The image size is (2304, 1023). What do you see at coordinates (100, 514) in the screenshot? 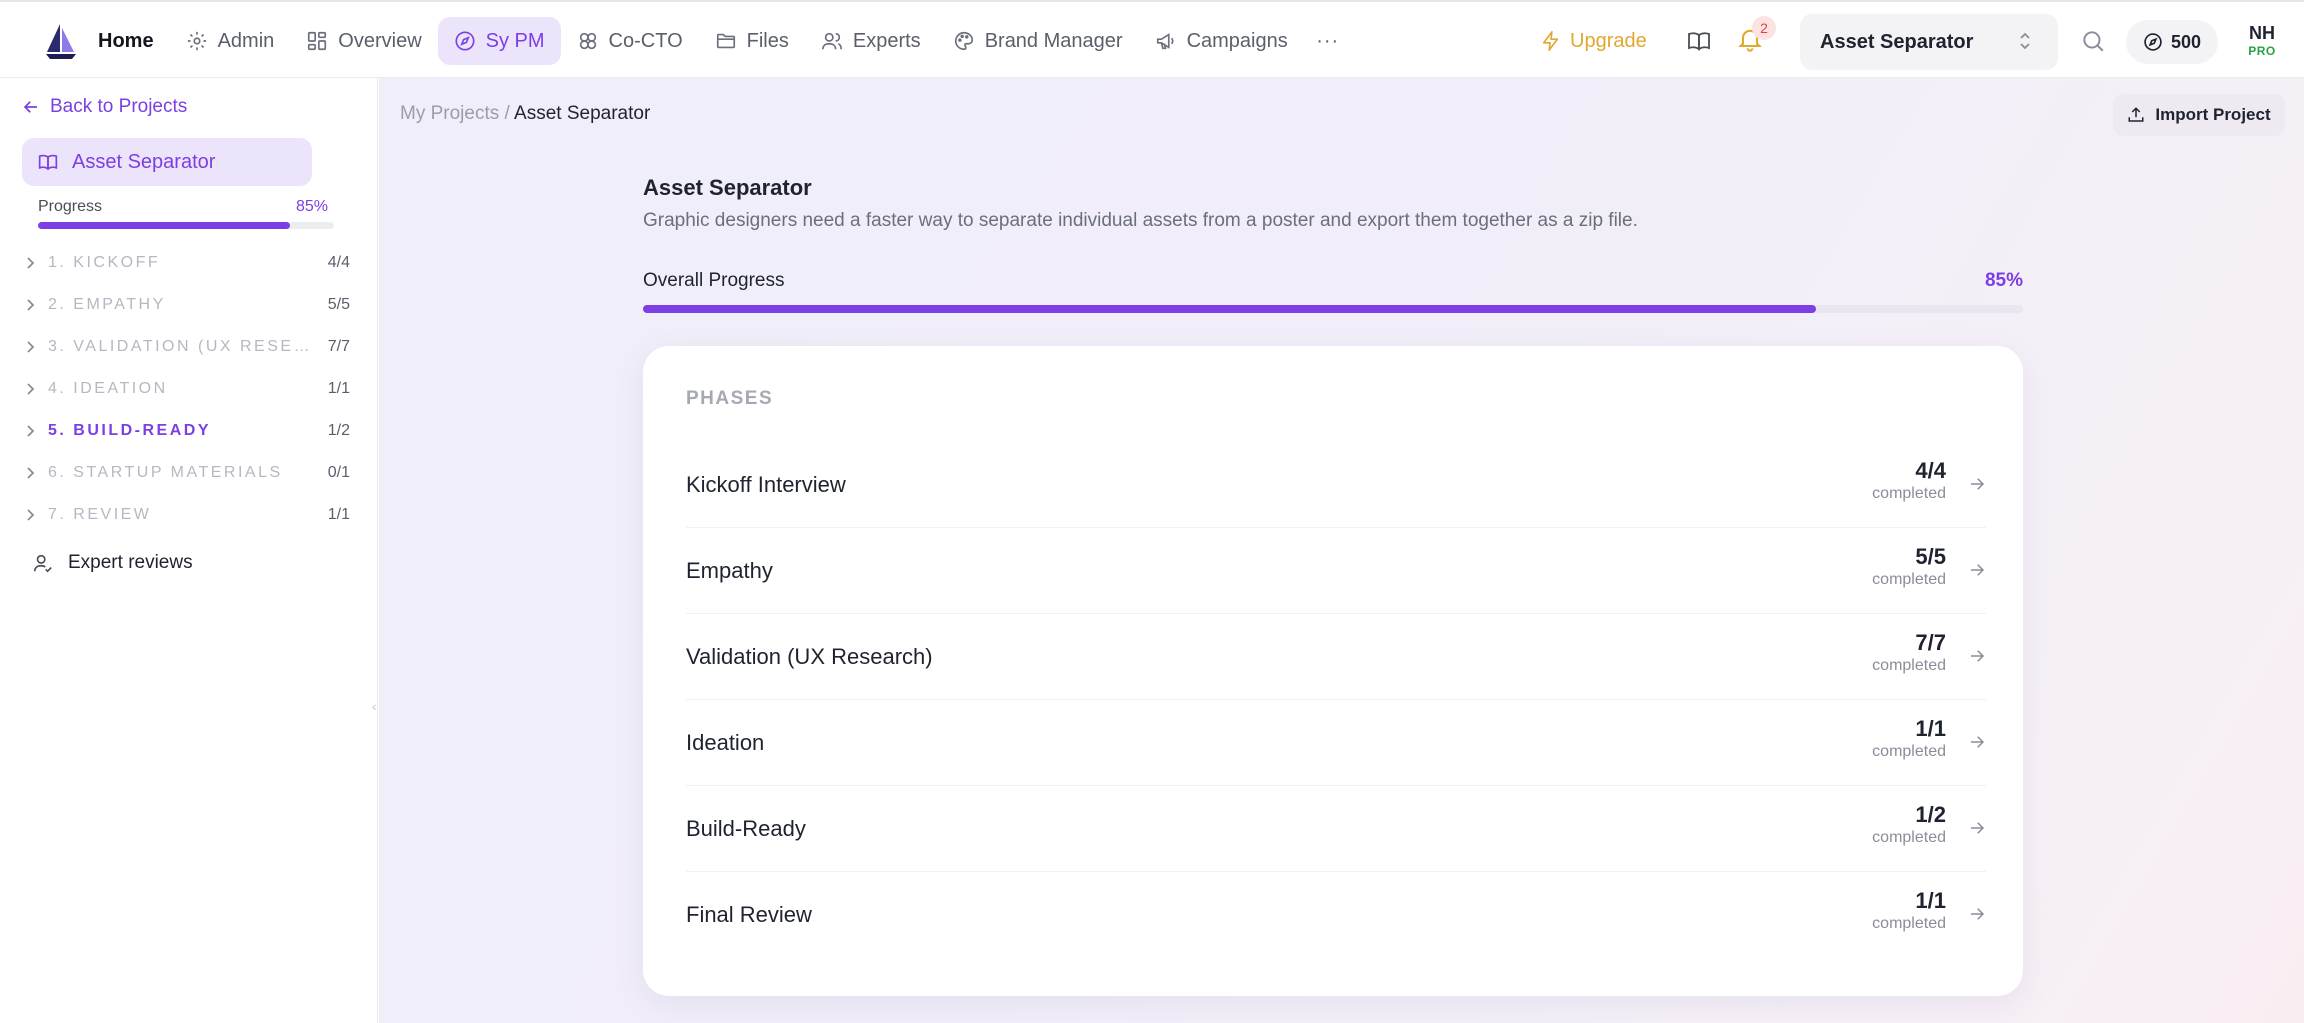
I see `sidebar-phase-label: 7. REVIEW` at bounding box center [100, 514].